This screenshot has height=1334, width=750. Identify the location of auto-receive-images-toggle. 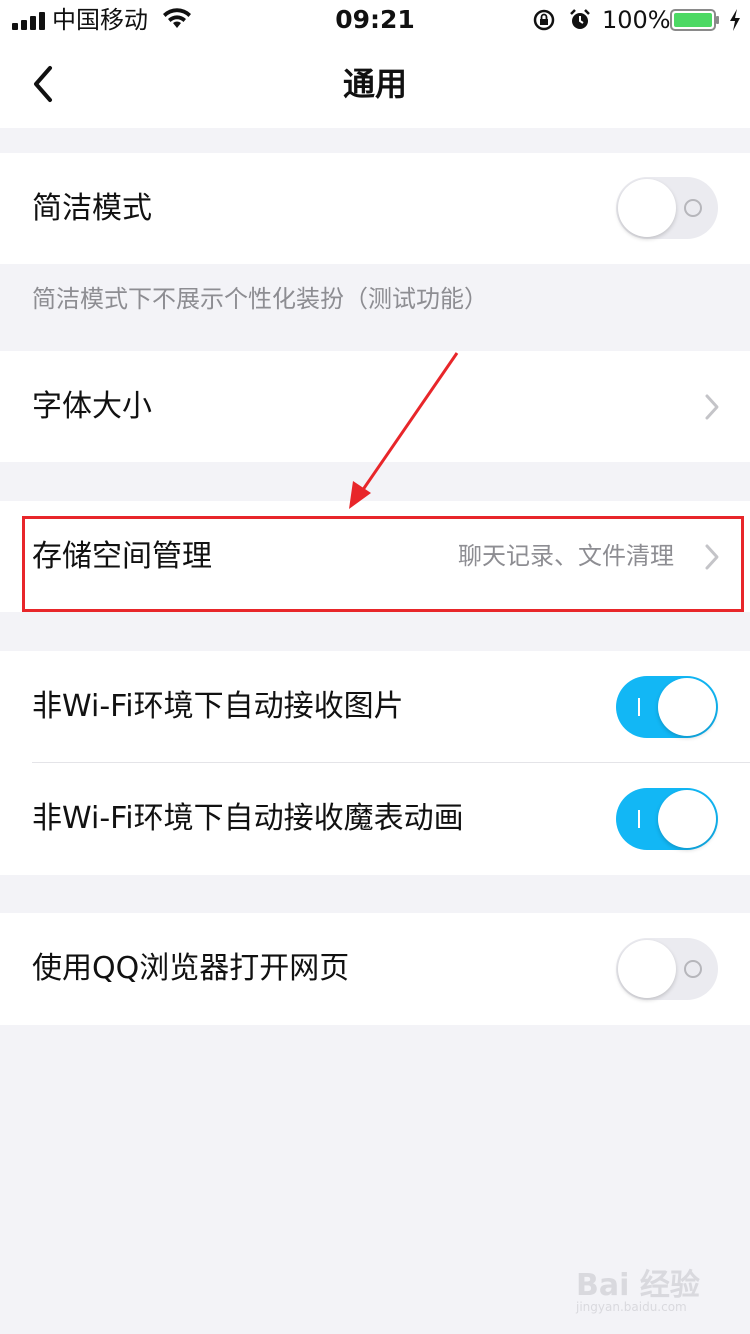
(667, 707).